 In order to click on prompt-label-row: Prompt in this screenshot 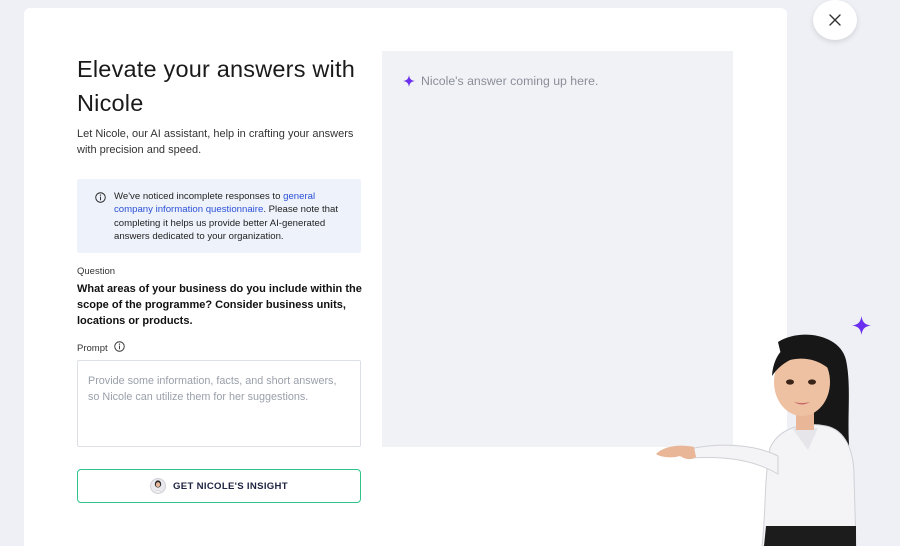, I will do `click(101, 348)`.